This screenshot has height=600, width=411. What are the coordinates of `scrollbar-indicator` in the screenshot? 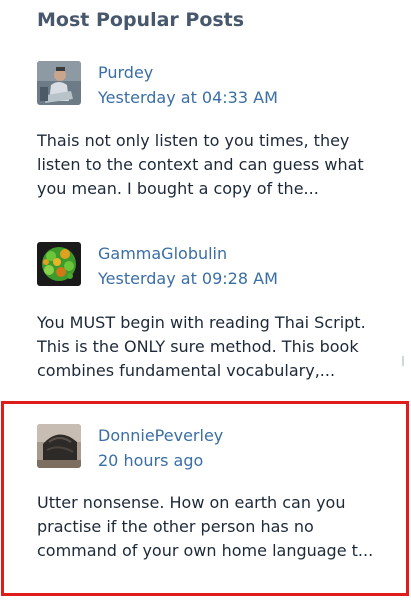 It's located at (403, 361).